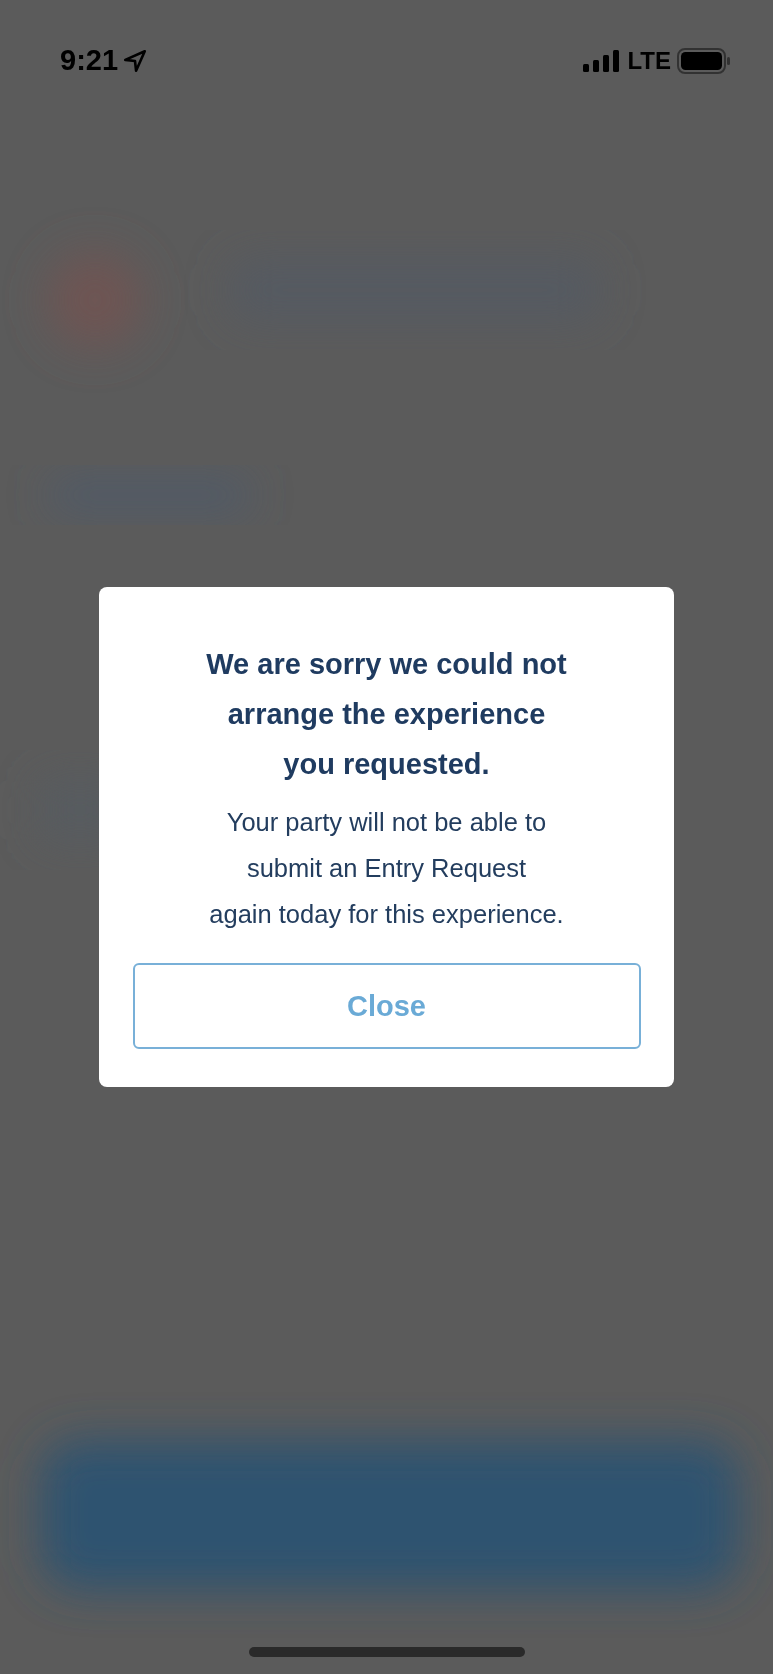 Image resolution: width=773 pixels, height=1674 pixels. Describe the element at coordinates (386, 714) in the screenshot. I see `dialog-title: We are sorry we could not arrange the experience you requested.` at that location.